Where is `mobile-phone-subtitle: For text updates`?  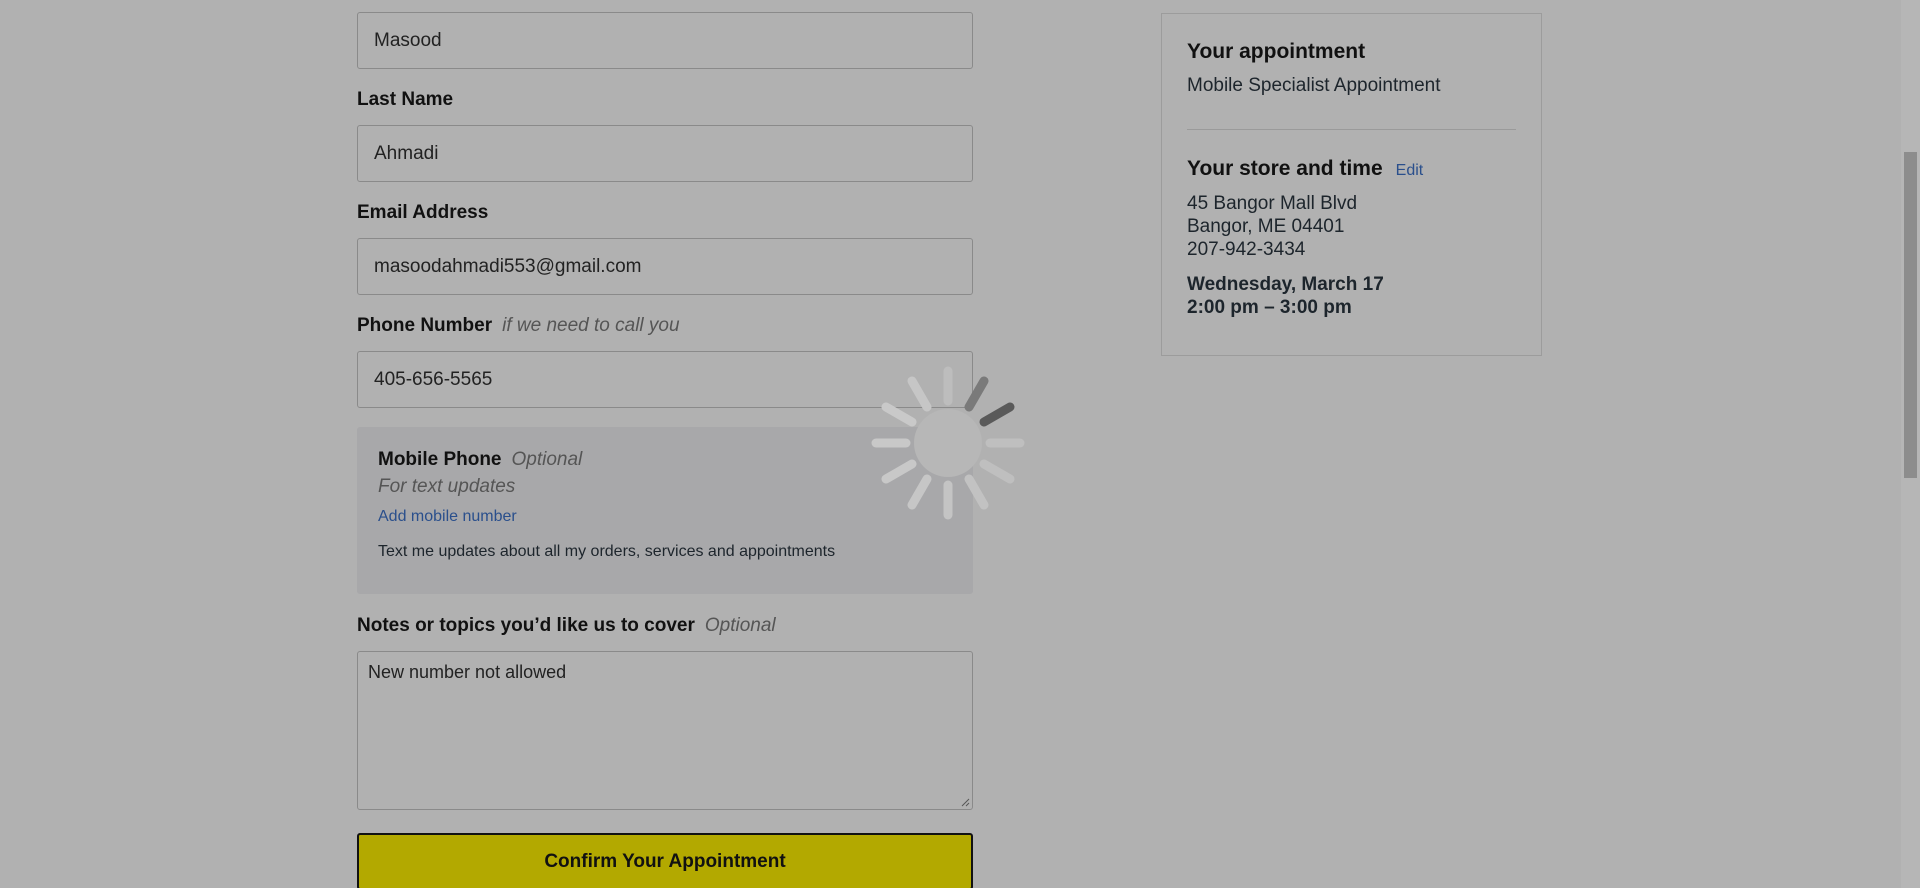
mobile-phone-subtitle: For text updates is located at coordinates (447, 486).